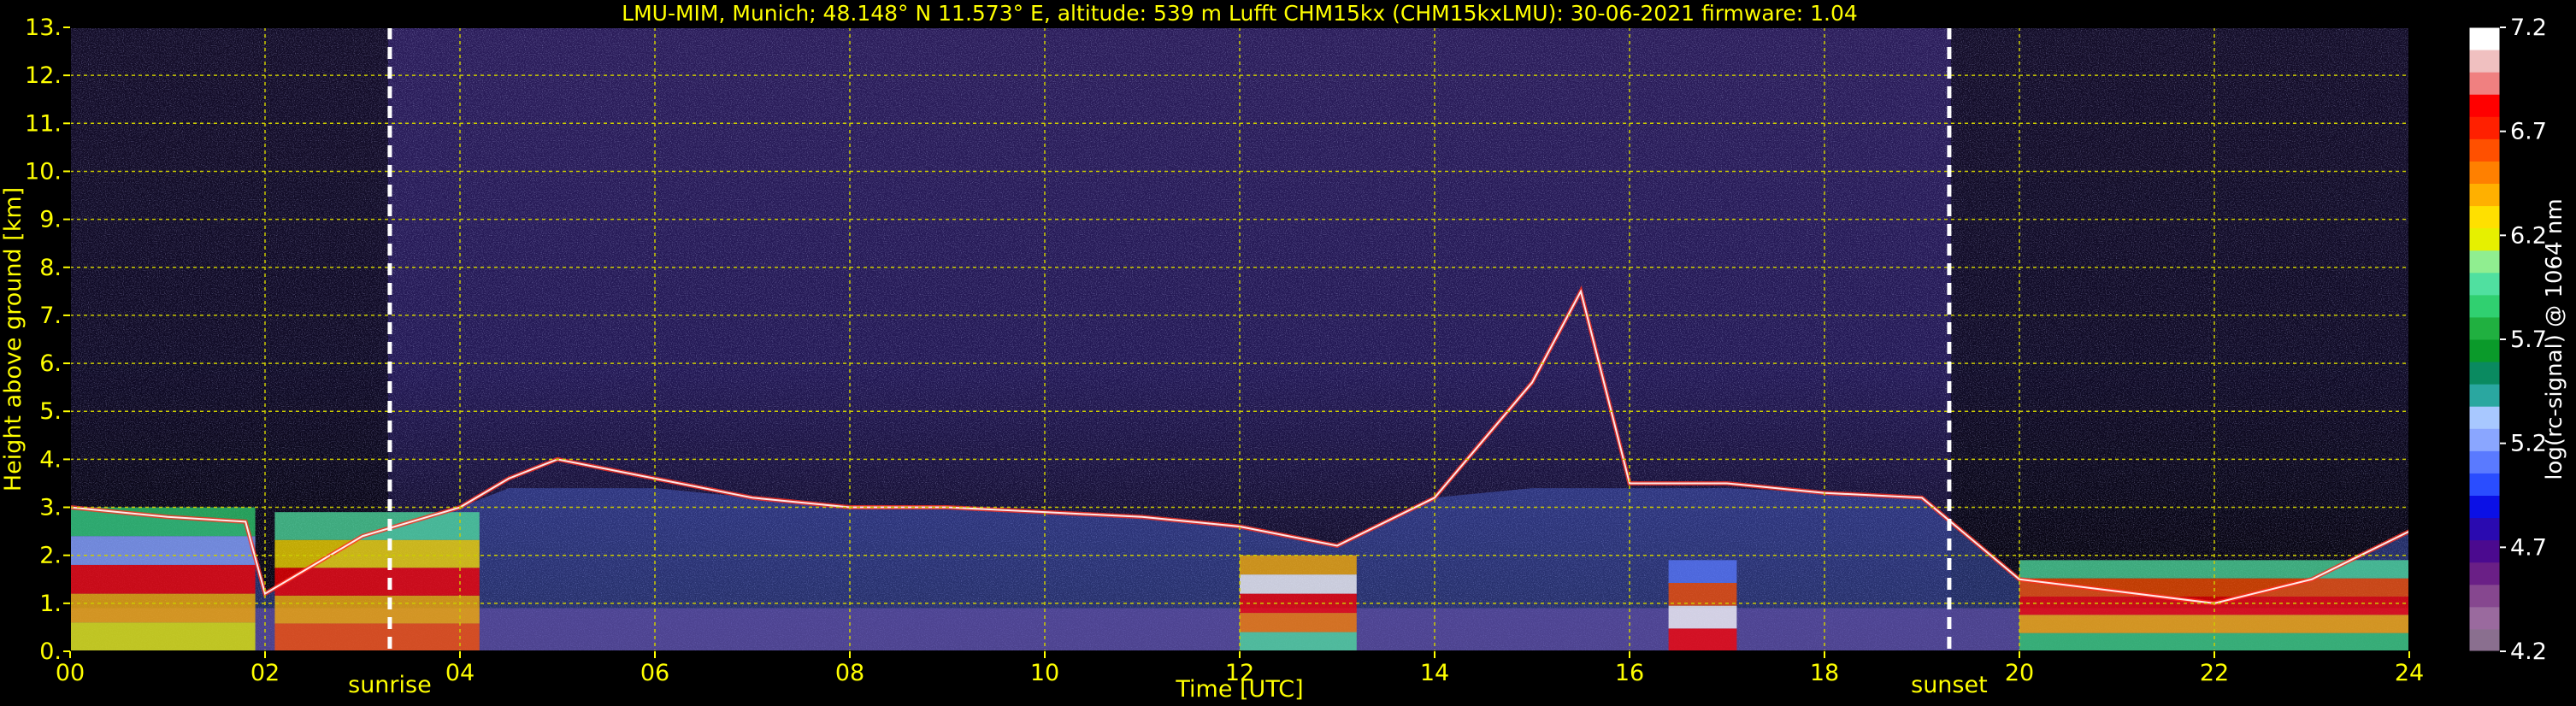 This screenshot has width=2576, height=706. I want to click on sunset-label: sunset, so click(1949, 685).